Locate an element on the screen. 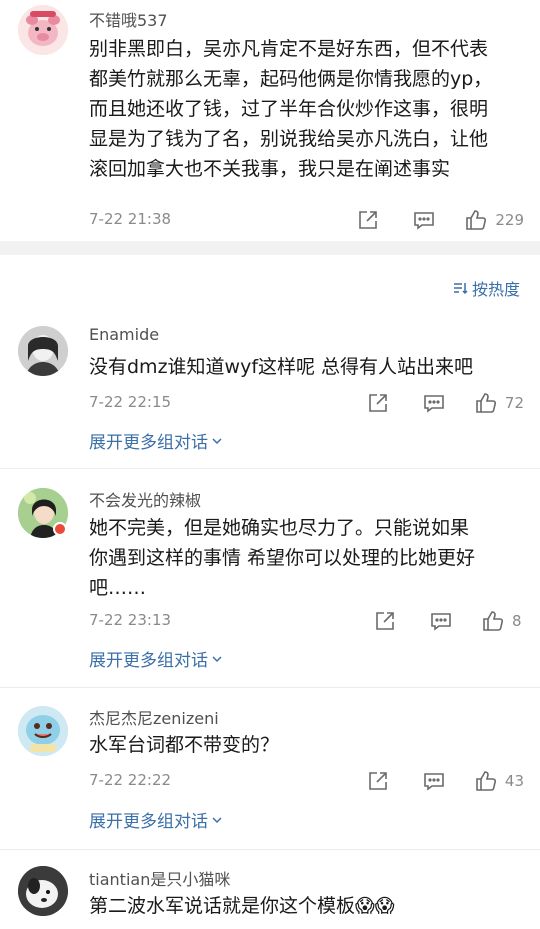 The height and width of the screenshot is (929, 540). comment-time: 7-22 22:22 is located at coordinates (130, 780).